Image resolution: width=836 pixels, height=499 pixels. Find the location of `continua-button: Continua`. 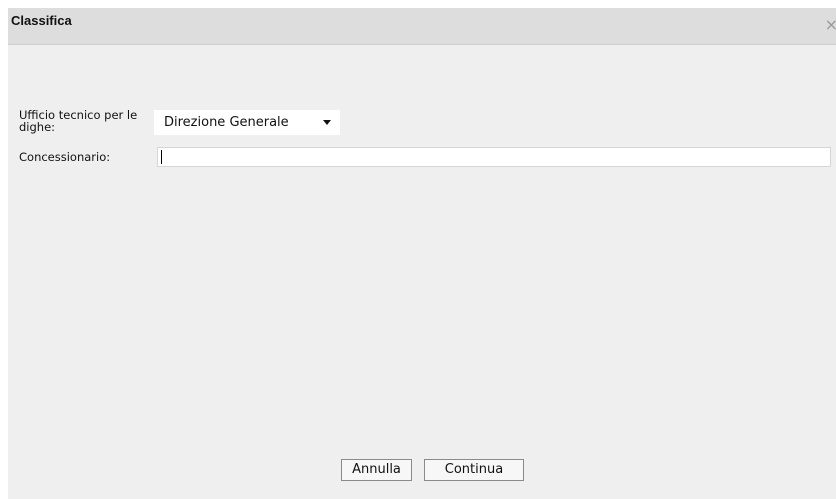

continua-button: Continua is located at coordinates (474, 470).